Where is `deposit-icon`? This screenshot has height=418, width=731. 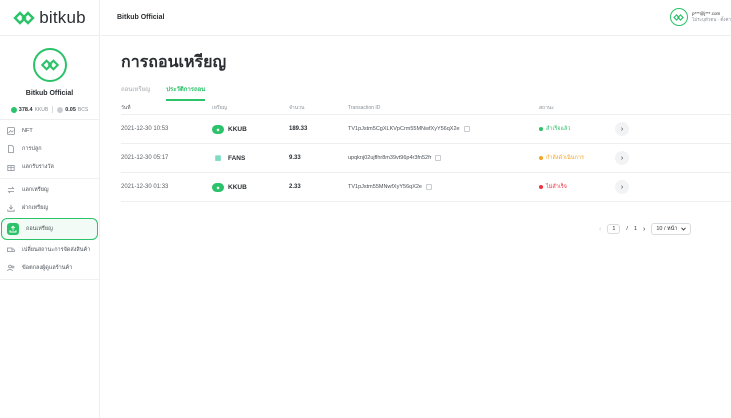
deposit-icon is located at coordinates (11, 208).